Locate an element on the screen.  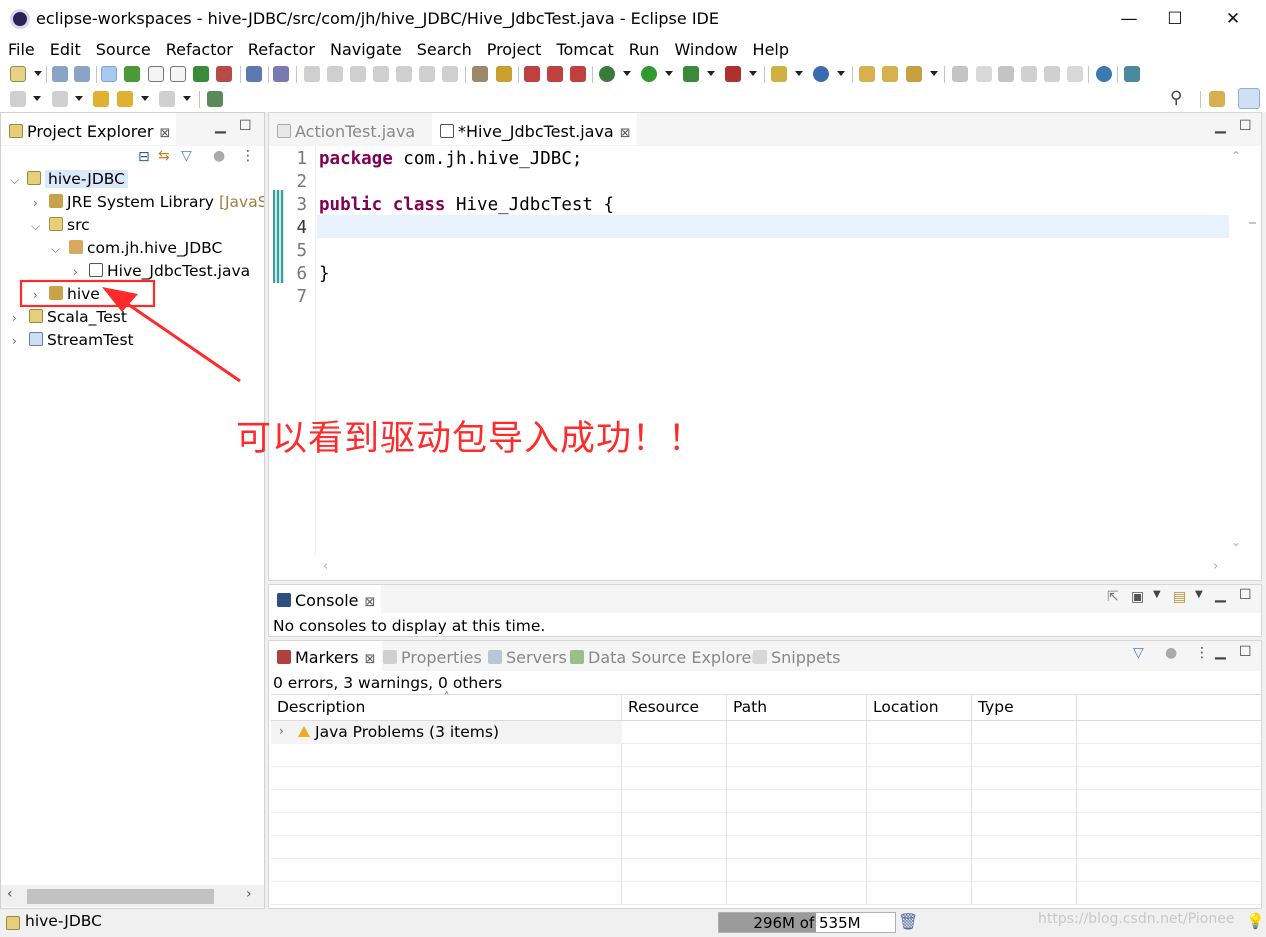
back-icon is located at coordinates (125, 99).